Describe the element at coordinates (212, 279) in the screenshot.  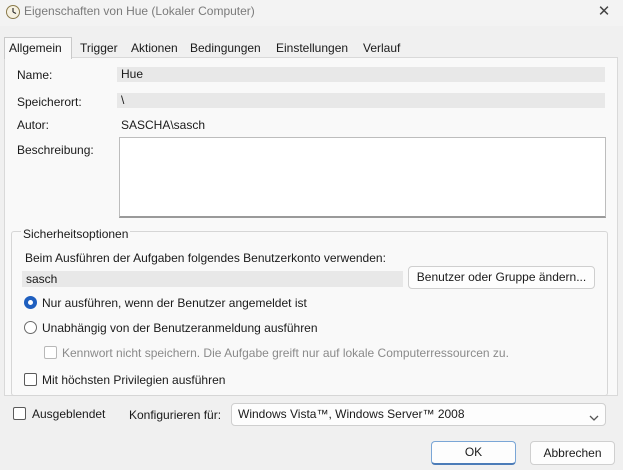
I see `account-field: sasch` at that location.